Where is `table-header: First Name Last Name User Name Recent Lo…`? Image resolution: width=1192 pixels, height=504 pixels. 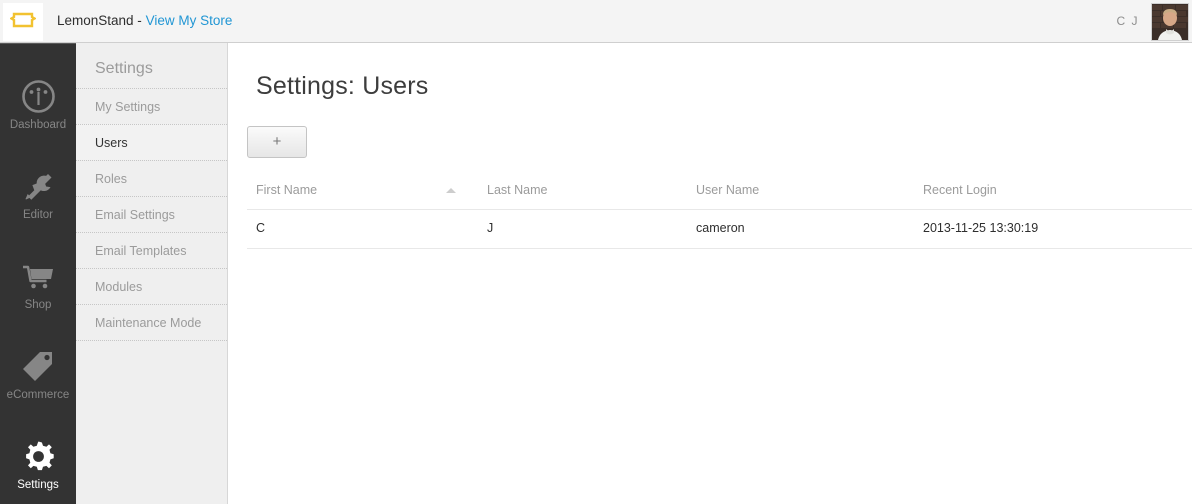 table-header: First Name Last Name User Name Recent Lo… is located at coordinates (719, 196).